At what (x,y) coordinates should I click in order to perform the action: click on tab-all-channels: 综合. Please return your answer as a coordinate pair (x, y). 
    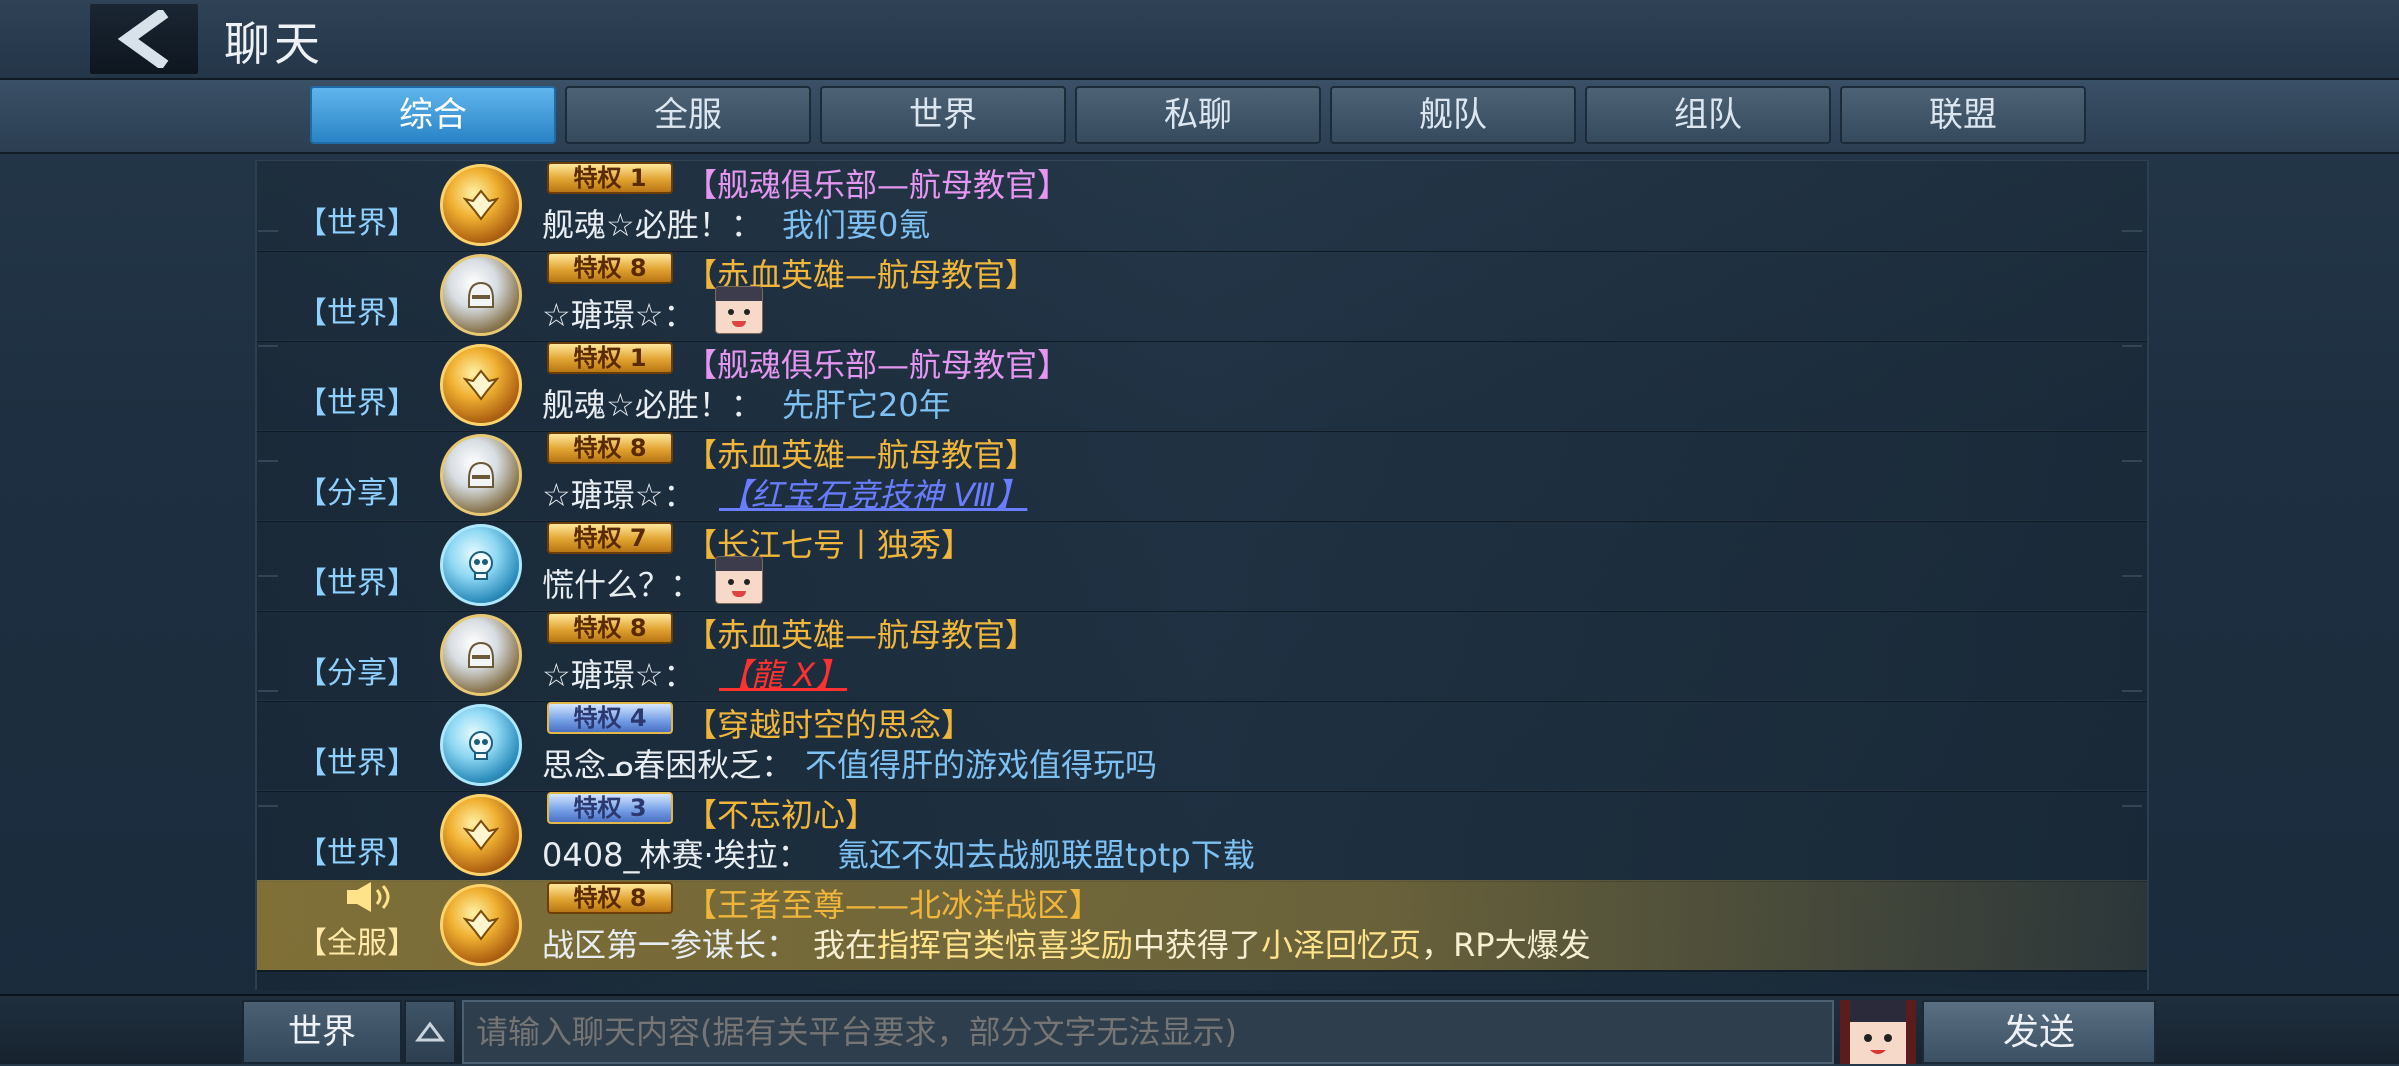
    Looking at the image, I should click on (433, 115).